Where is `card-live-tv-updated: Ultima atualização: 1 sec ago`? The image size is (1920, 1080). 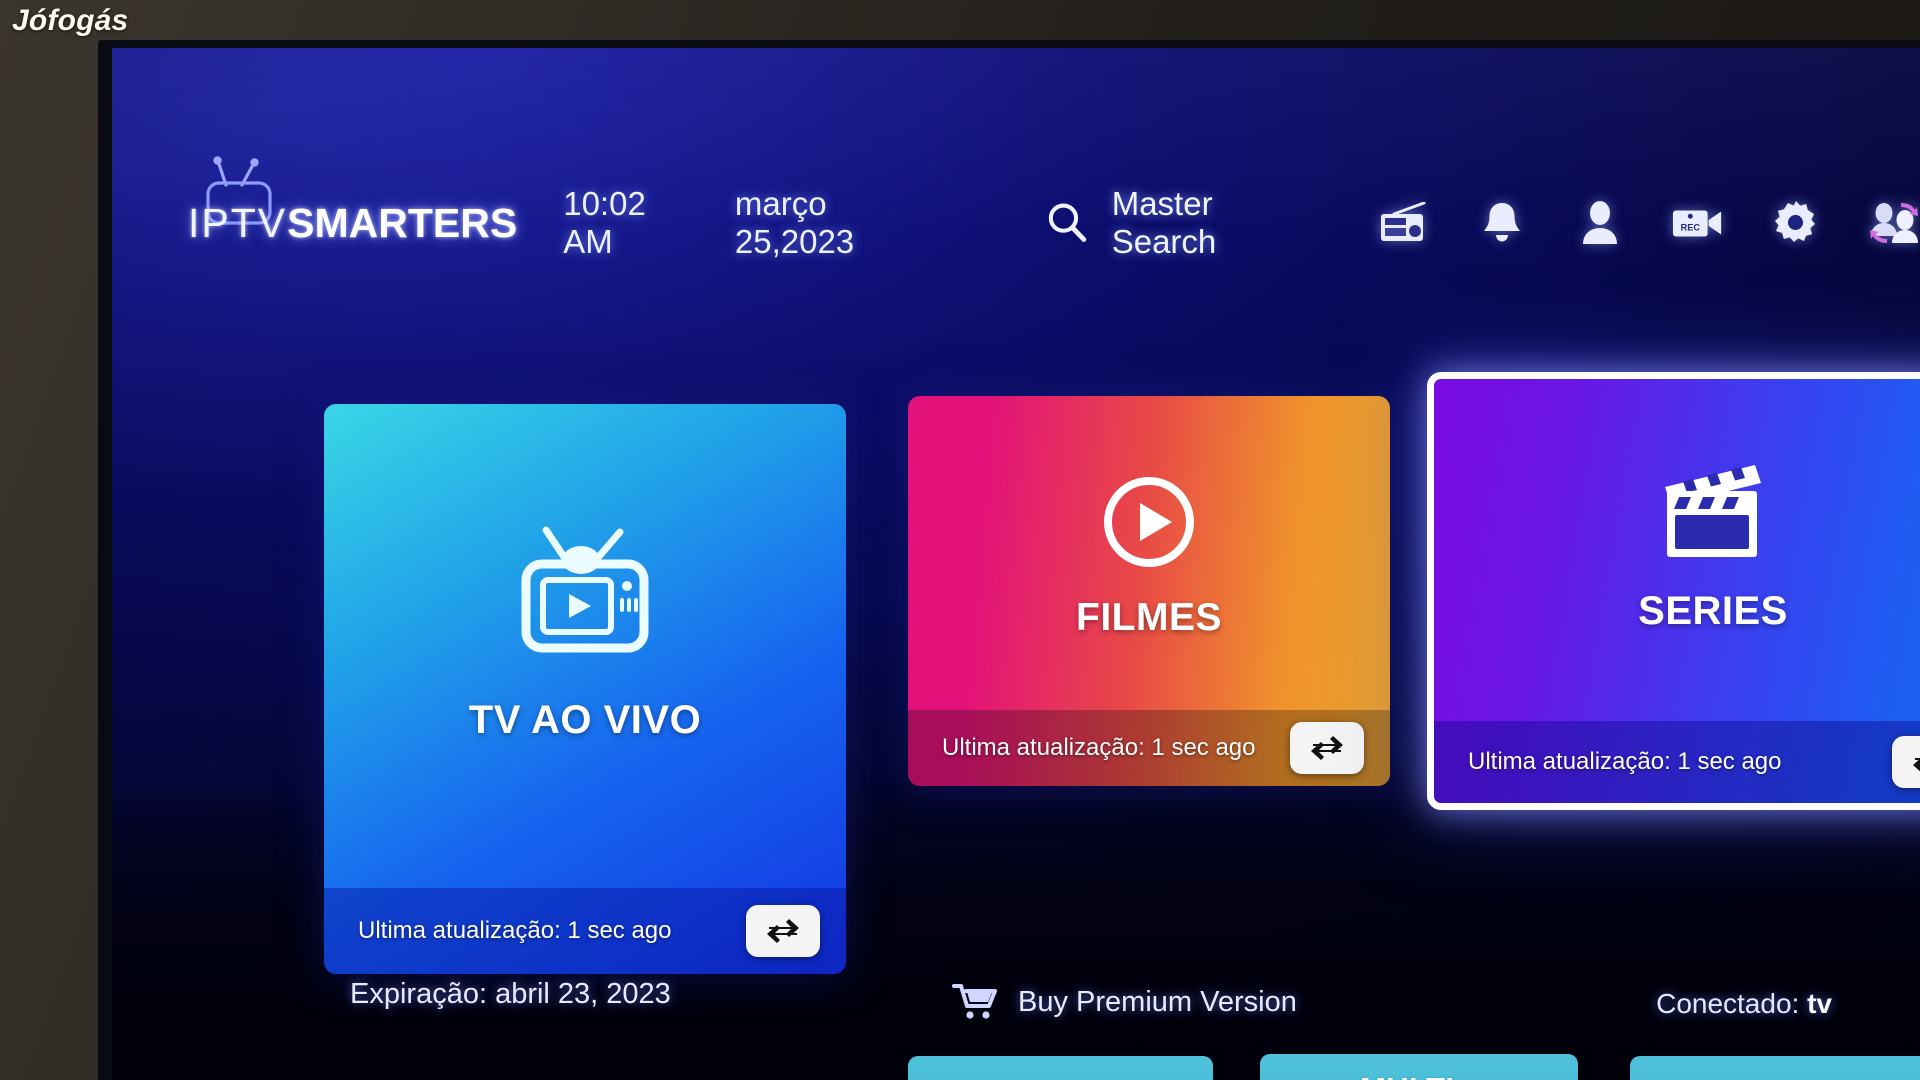
card-live-tv-updated: Ultima atualização: 1 sec ago is located at coordinates (515, 930).